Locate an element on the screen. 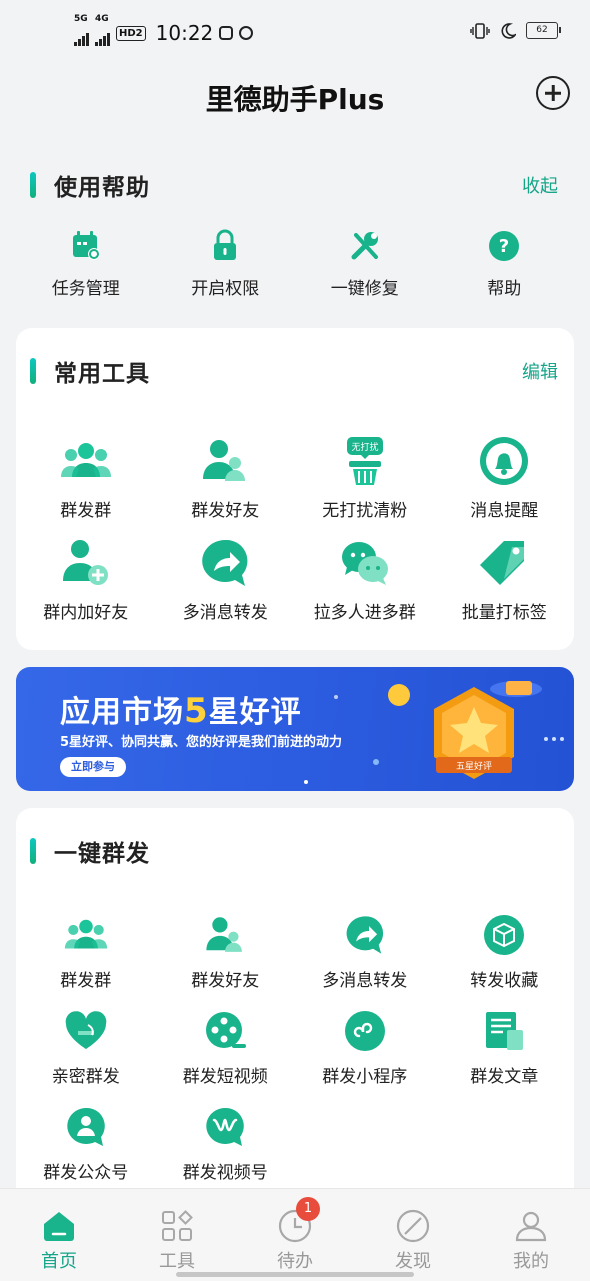  edit-button: 编辑 is located at coordinates (540, 371).